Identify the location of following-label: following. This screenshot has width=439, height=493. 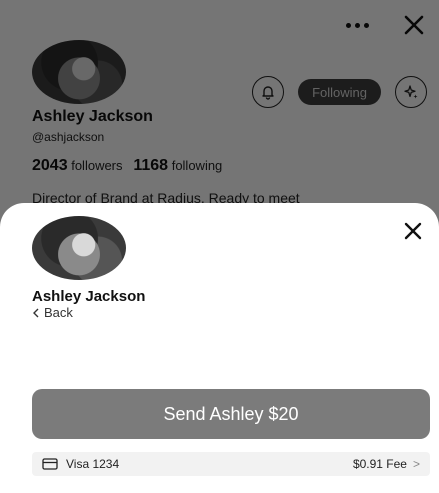
(197, 165).